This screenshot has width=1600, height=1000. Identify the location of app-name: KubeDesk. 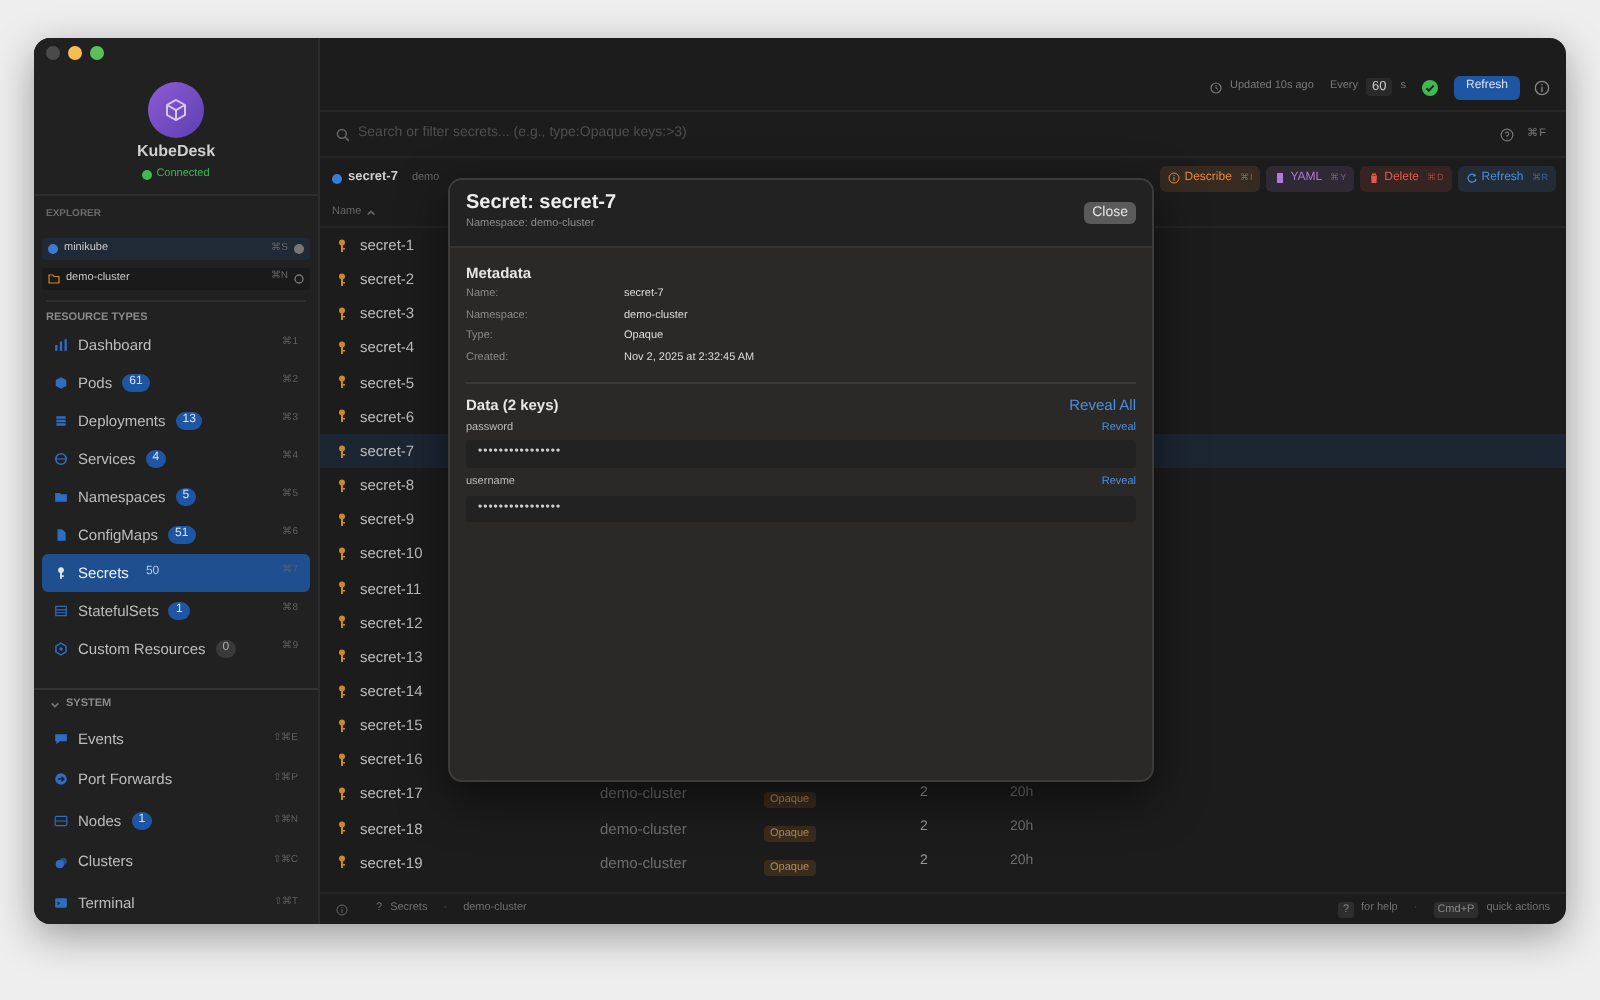
(176, 151).